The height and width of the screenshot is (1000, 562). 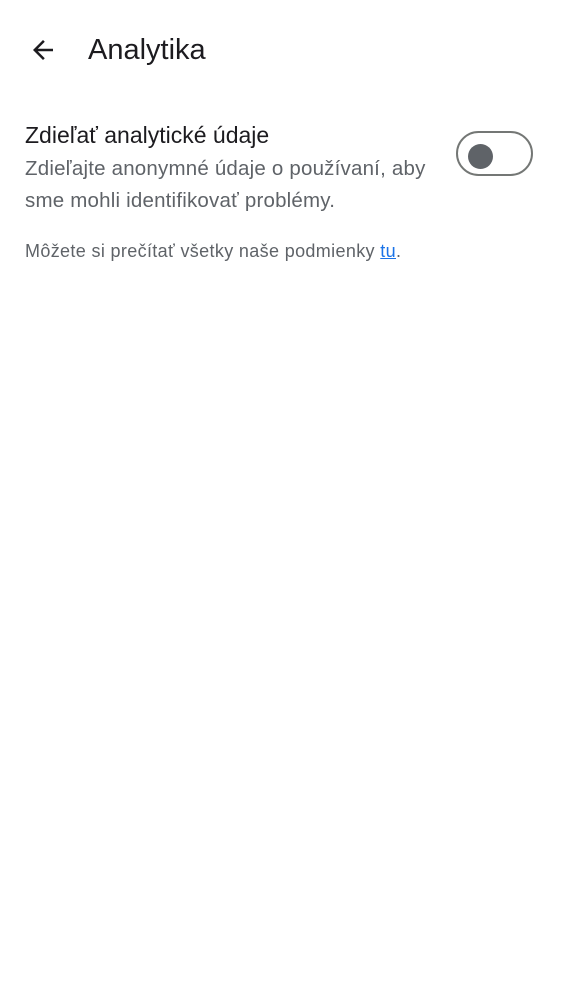 What do you see at coordinates (281, 50) in the screenshot?
I see `app-bar: Analytika` at bounding box center [281, 50].